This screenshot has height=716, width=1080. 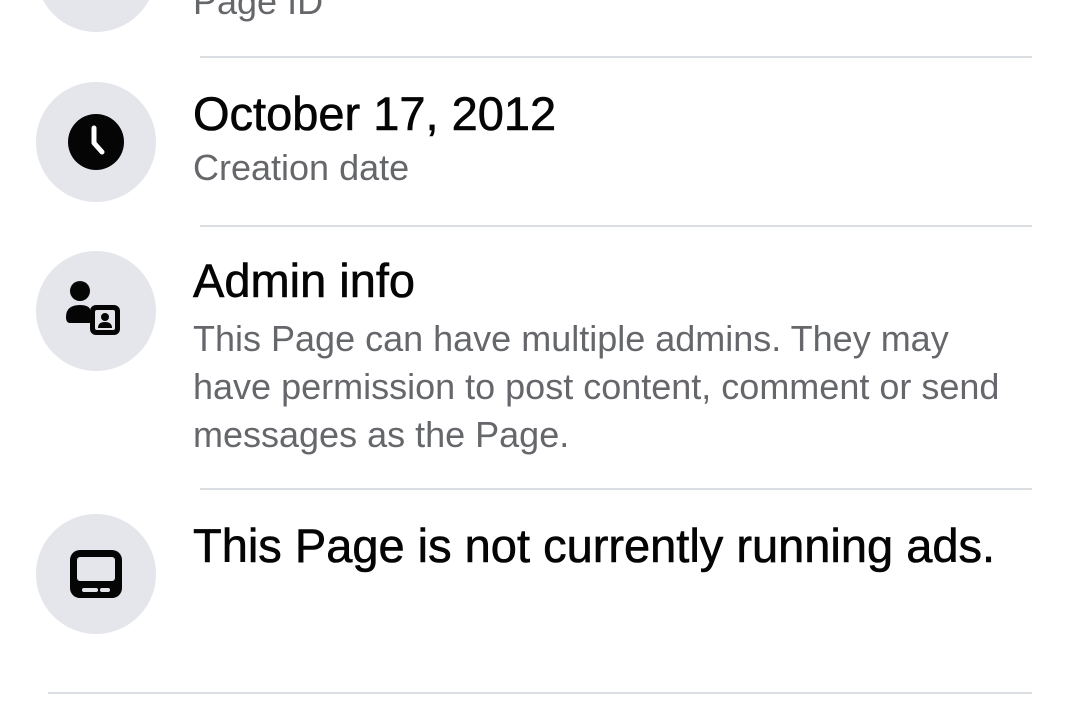 I want to click on admin-info-title: Admin info, so click(x=304, y=281).